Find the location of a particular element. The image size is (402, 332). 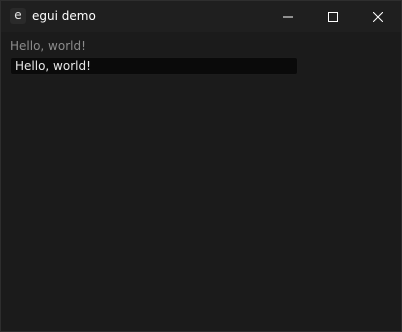

text-edit-input is located at coordinates (154, 66).